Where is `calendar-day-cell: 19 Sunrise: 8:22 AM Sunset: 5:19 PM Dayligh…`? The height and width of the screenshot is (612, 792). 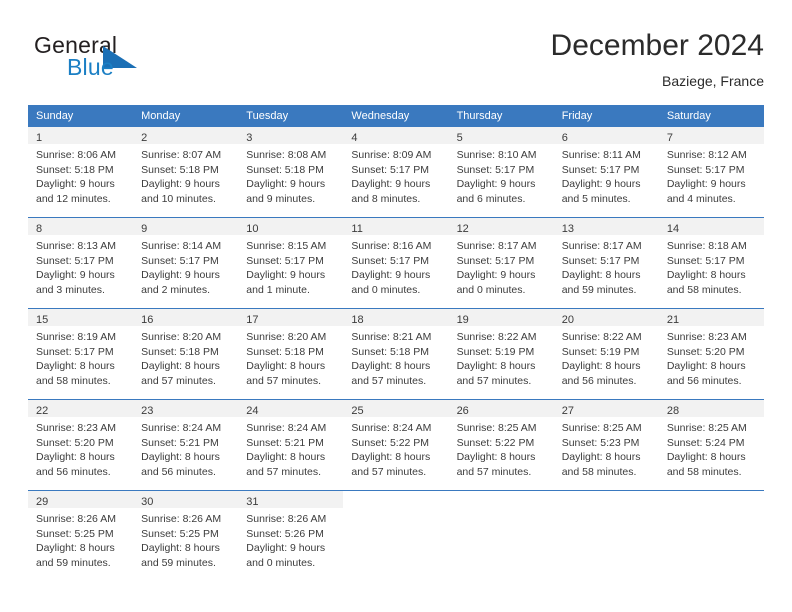
calendar-day-cell: 19 Sunrise: 8:22 AM Sunset: 5:19 PM Dayligh… is located at coordinates (501, 354).